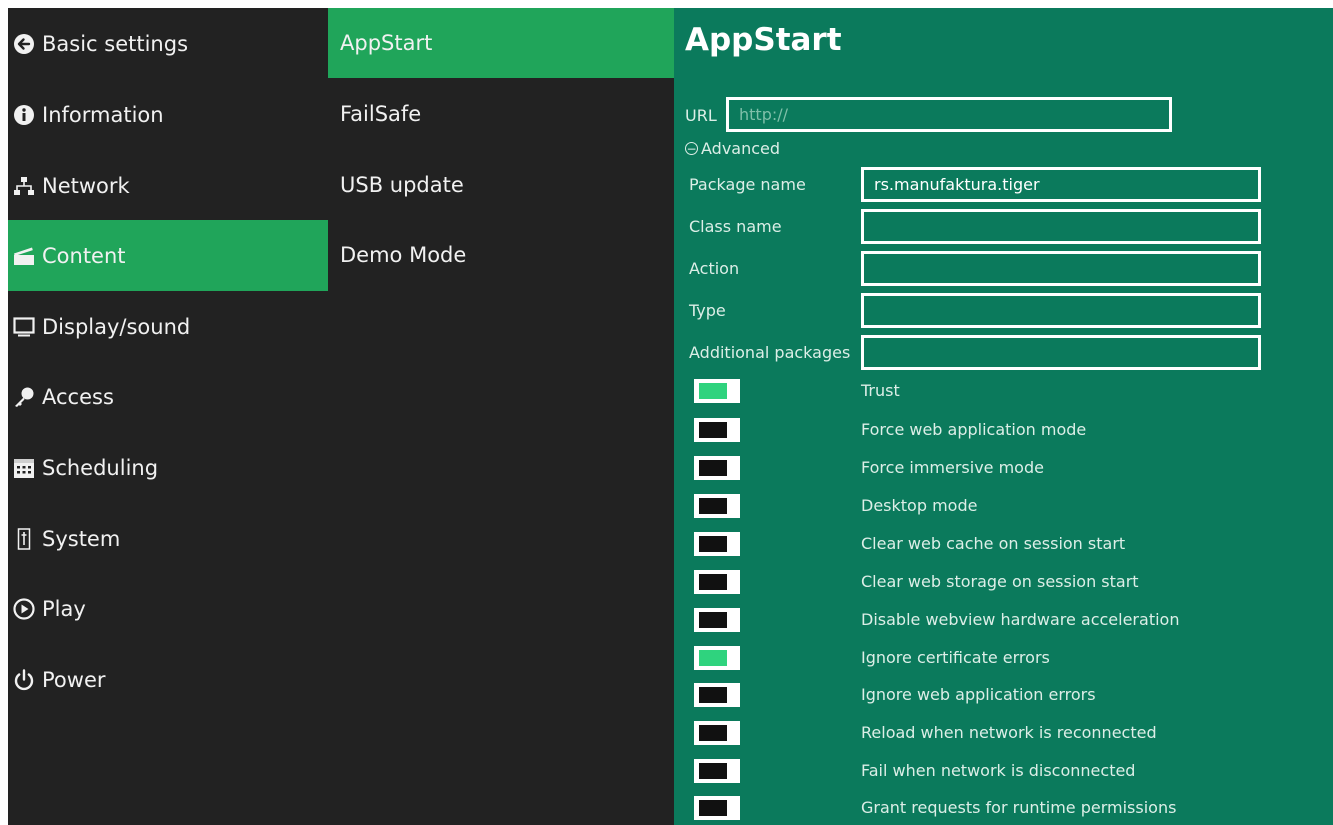 Image resolution: width=1333 pixels, height=825 pixels. What do you see at coordinates (707, 310) in the screenshot?
I see `type-label: Type` at bounding box center [707, 310].